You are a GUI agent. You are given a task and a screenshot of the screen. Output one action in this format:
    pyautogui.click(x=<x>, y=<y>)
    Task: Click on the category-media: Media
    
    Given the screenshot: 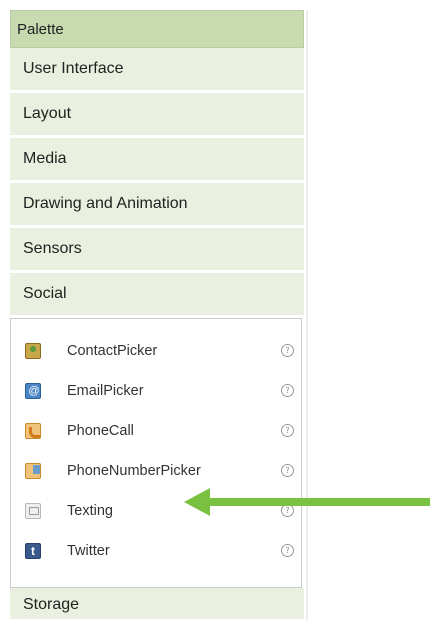 What is the action you would take?
    pyautogui.click(x=157, y=160)
    